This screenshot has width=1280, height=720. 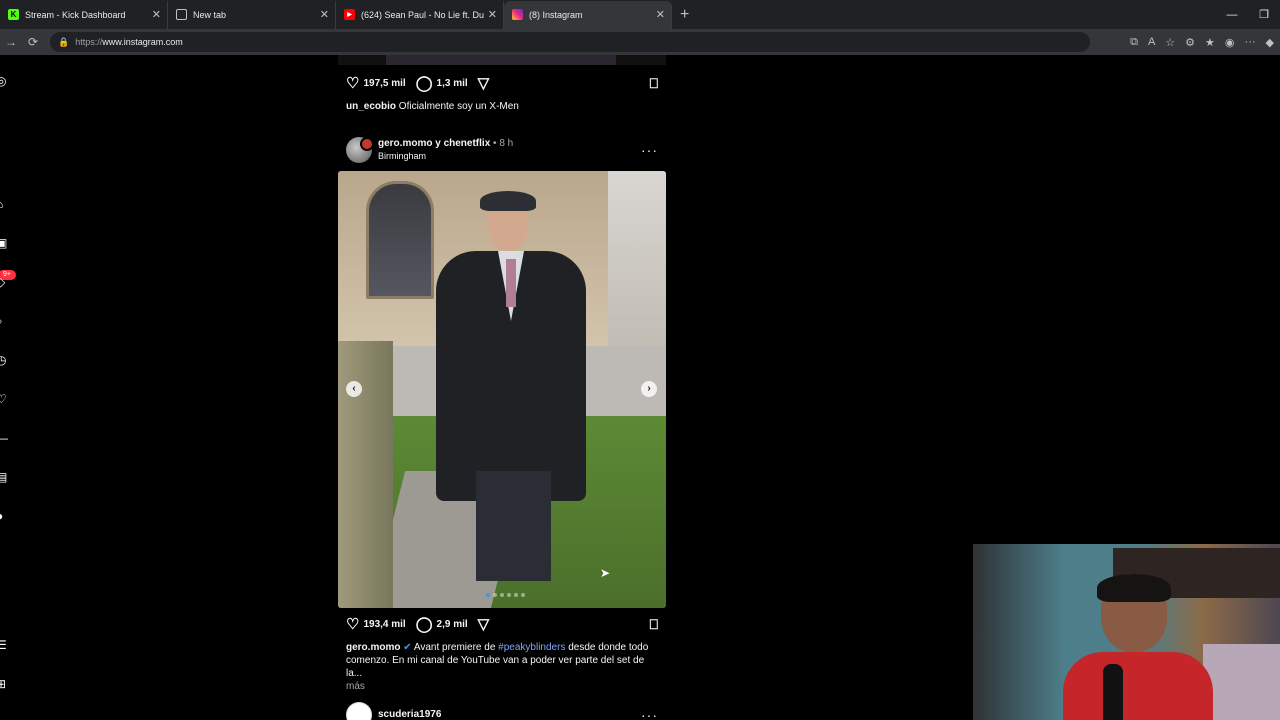 What do you see at coordinates (384, 83) in the screenshot?
I see `like-count: 197,5 mil` at bounding box center [384, 83].